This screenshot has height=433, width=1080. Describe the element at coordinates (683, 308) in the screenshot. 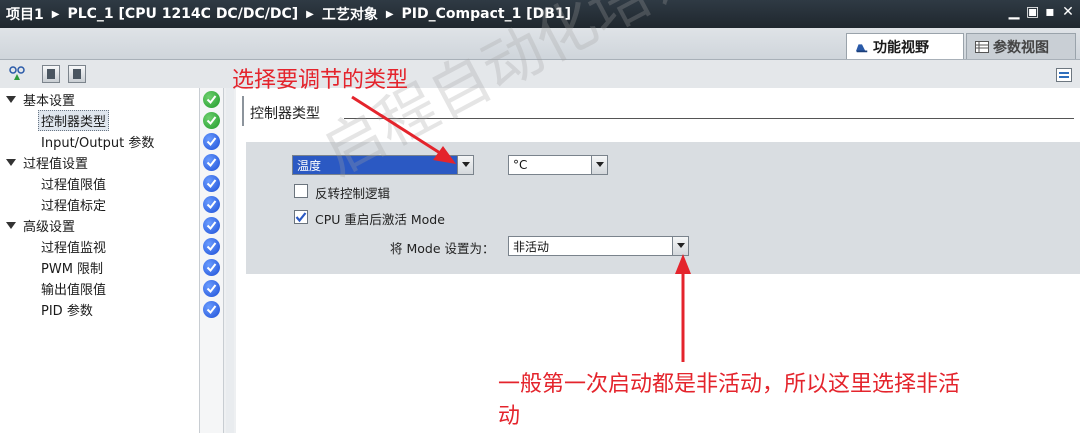

I see `arrow-to-mode-dropdown` at that location.